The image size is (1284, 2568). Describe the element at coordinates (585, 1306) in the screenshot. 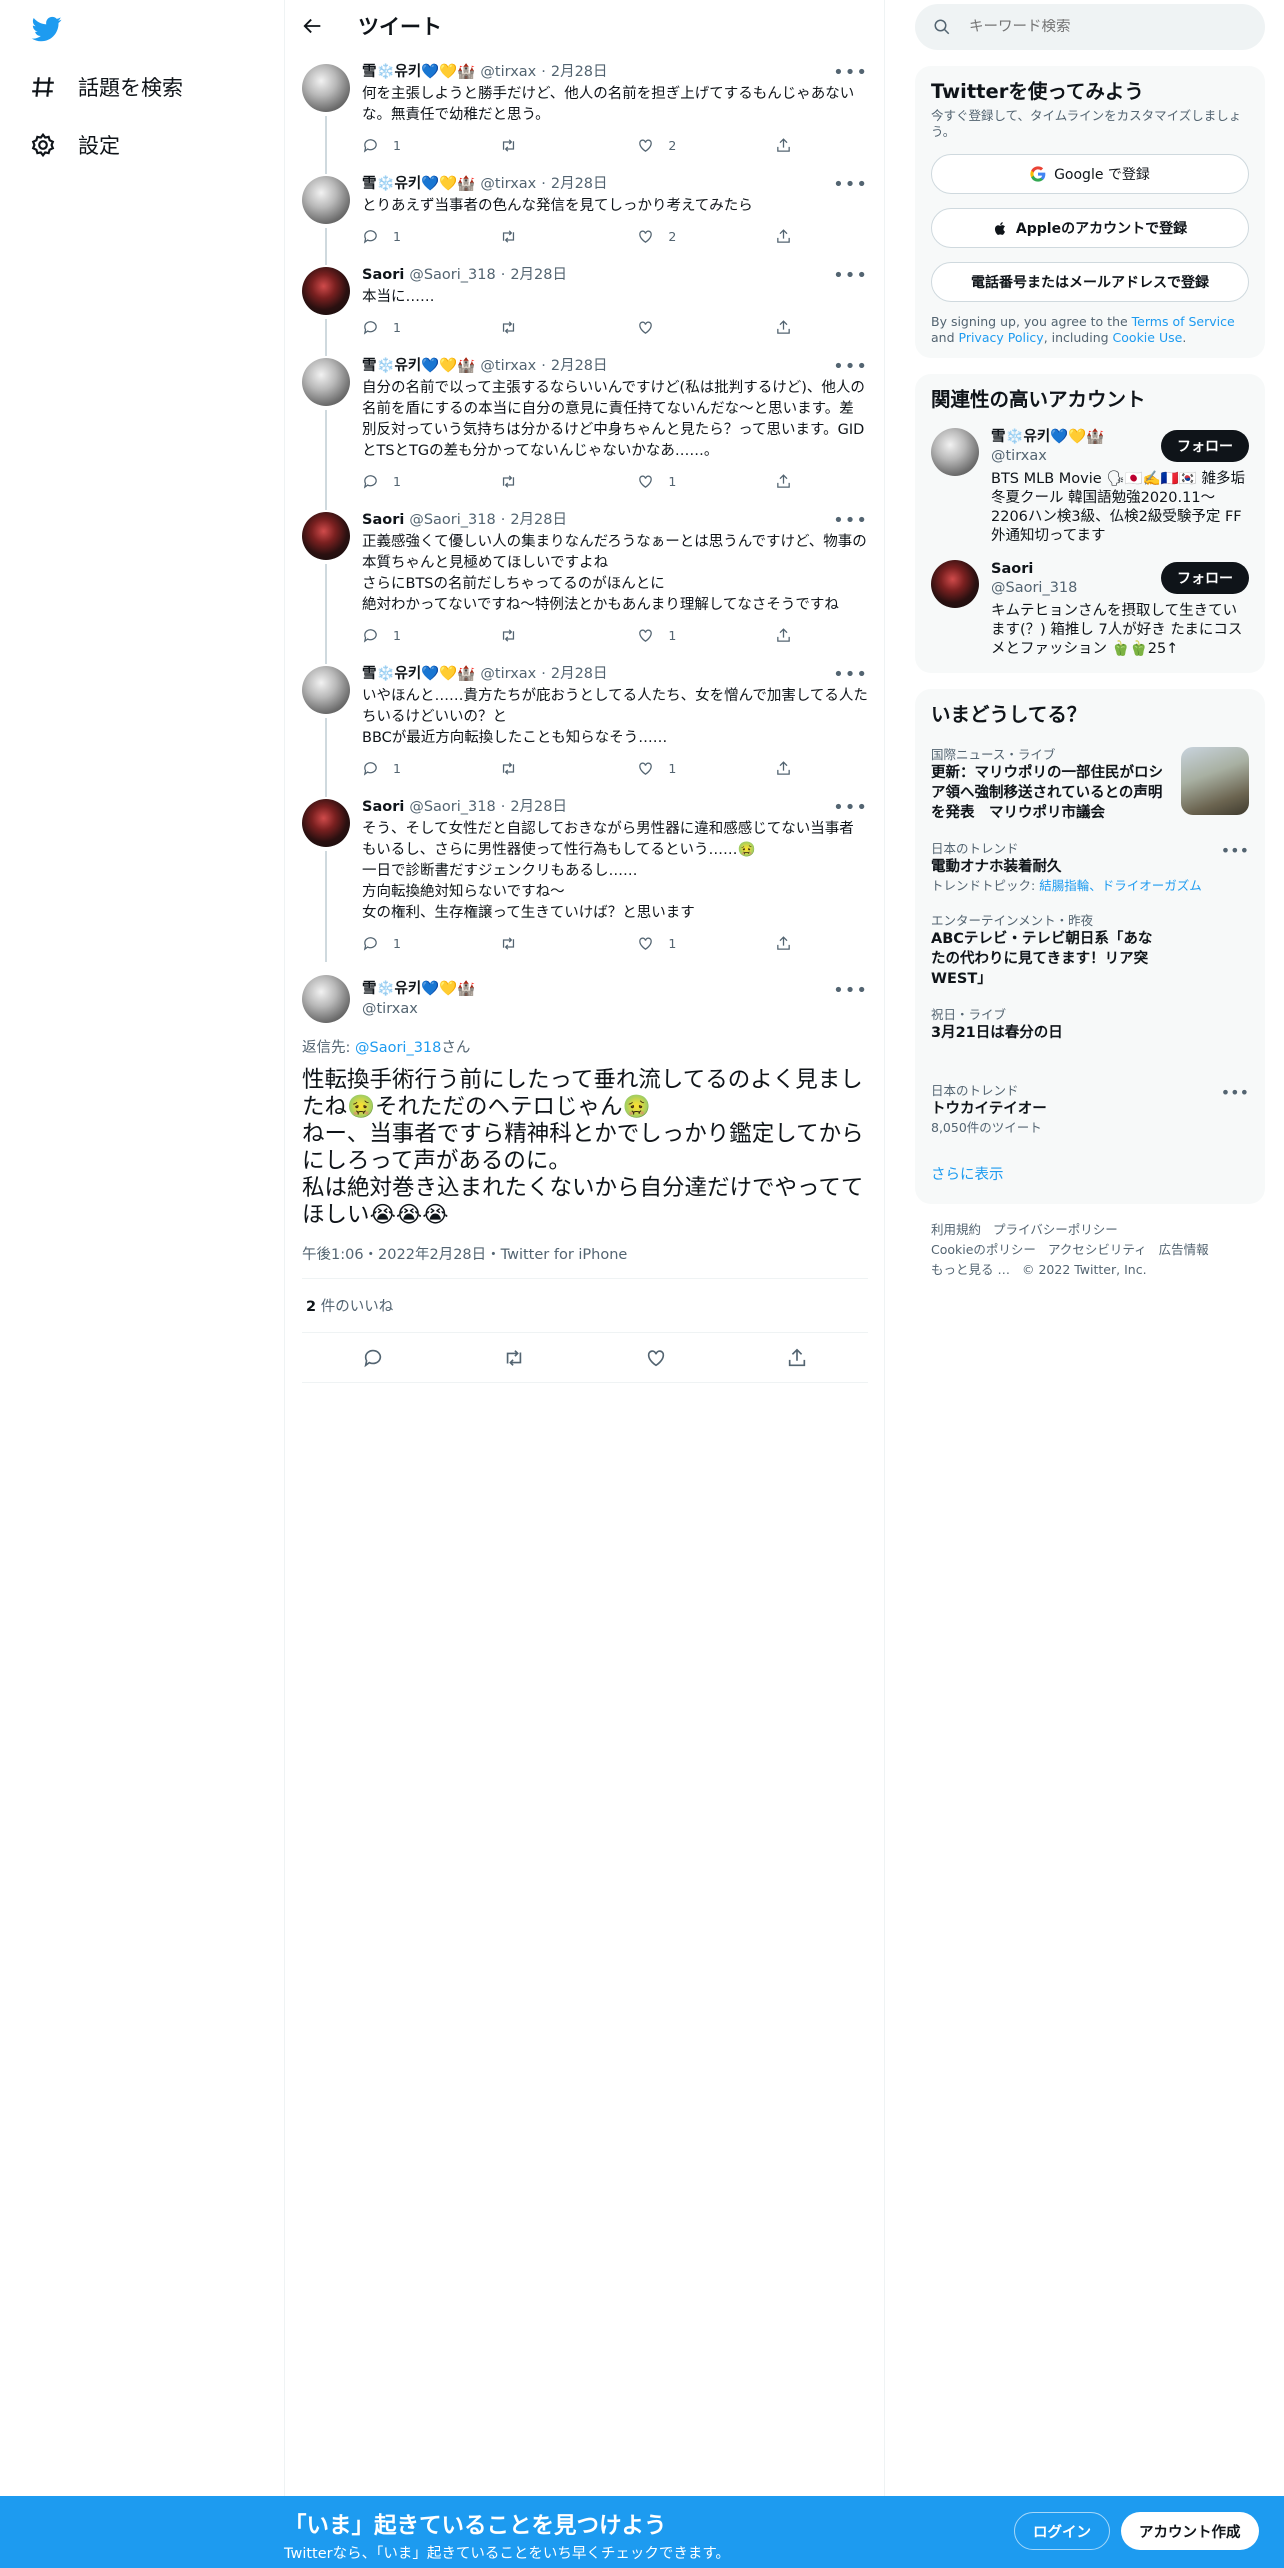

I see `likes-count: 2 件のいいね` at that location.